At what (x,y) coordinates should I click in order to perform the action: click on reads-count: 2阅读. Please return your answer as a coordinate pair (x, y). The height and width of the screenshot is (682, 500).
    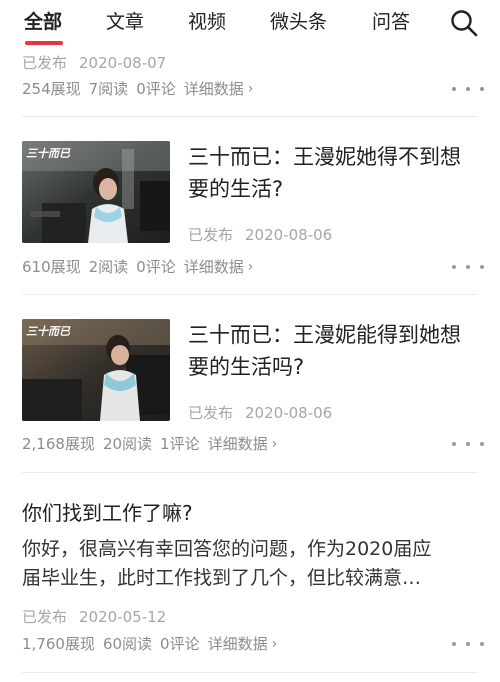
    Looking at the image, I should click on (108, 267).